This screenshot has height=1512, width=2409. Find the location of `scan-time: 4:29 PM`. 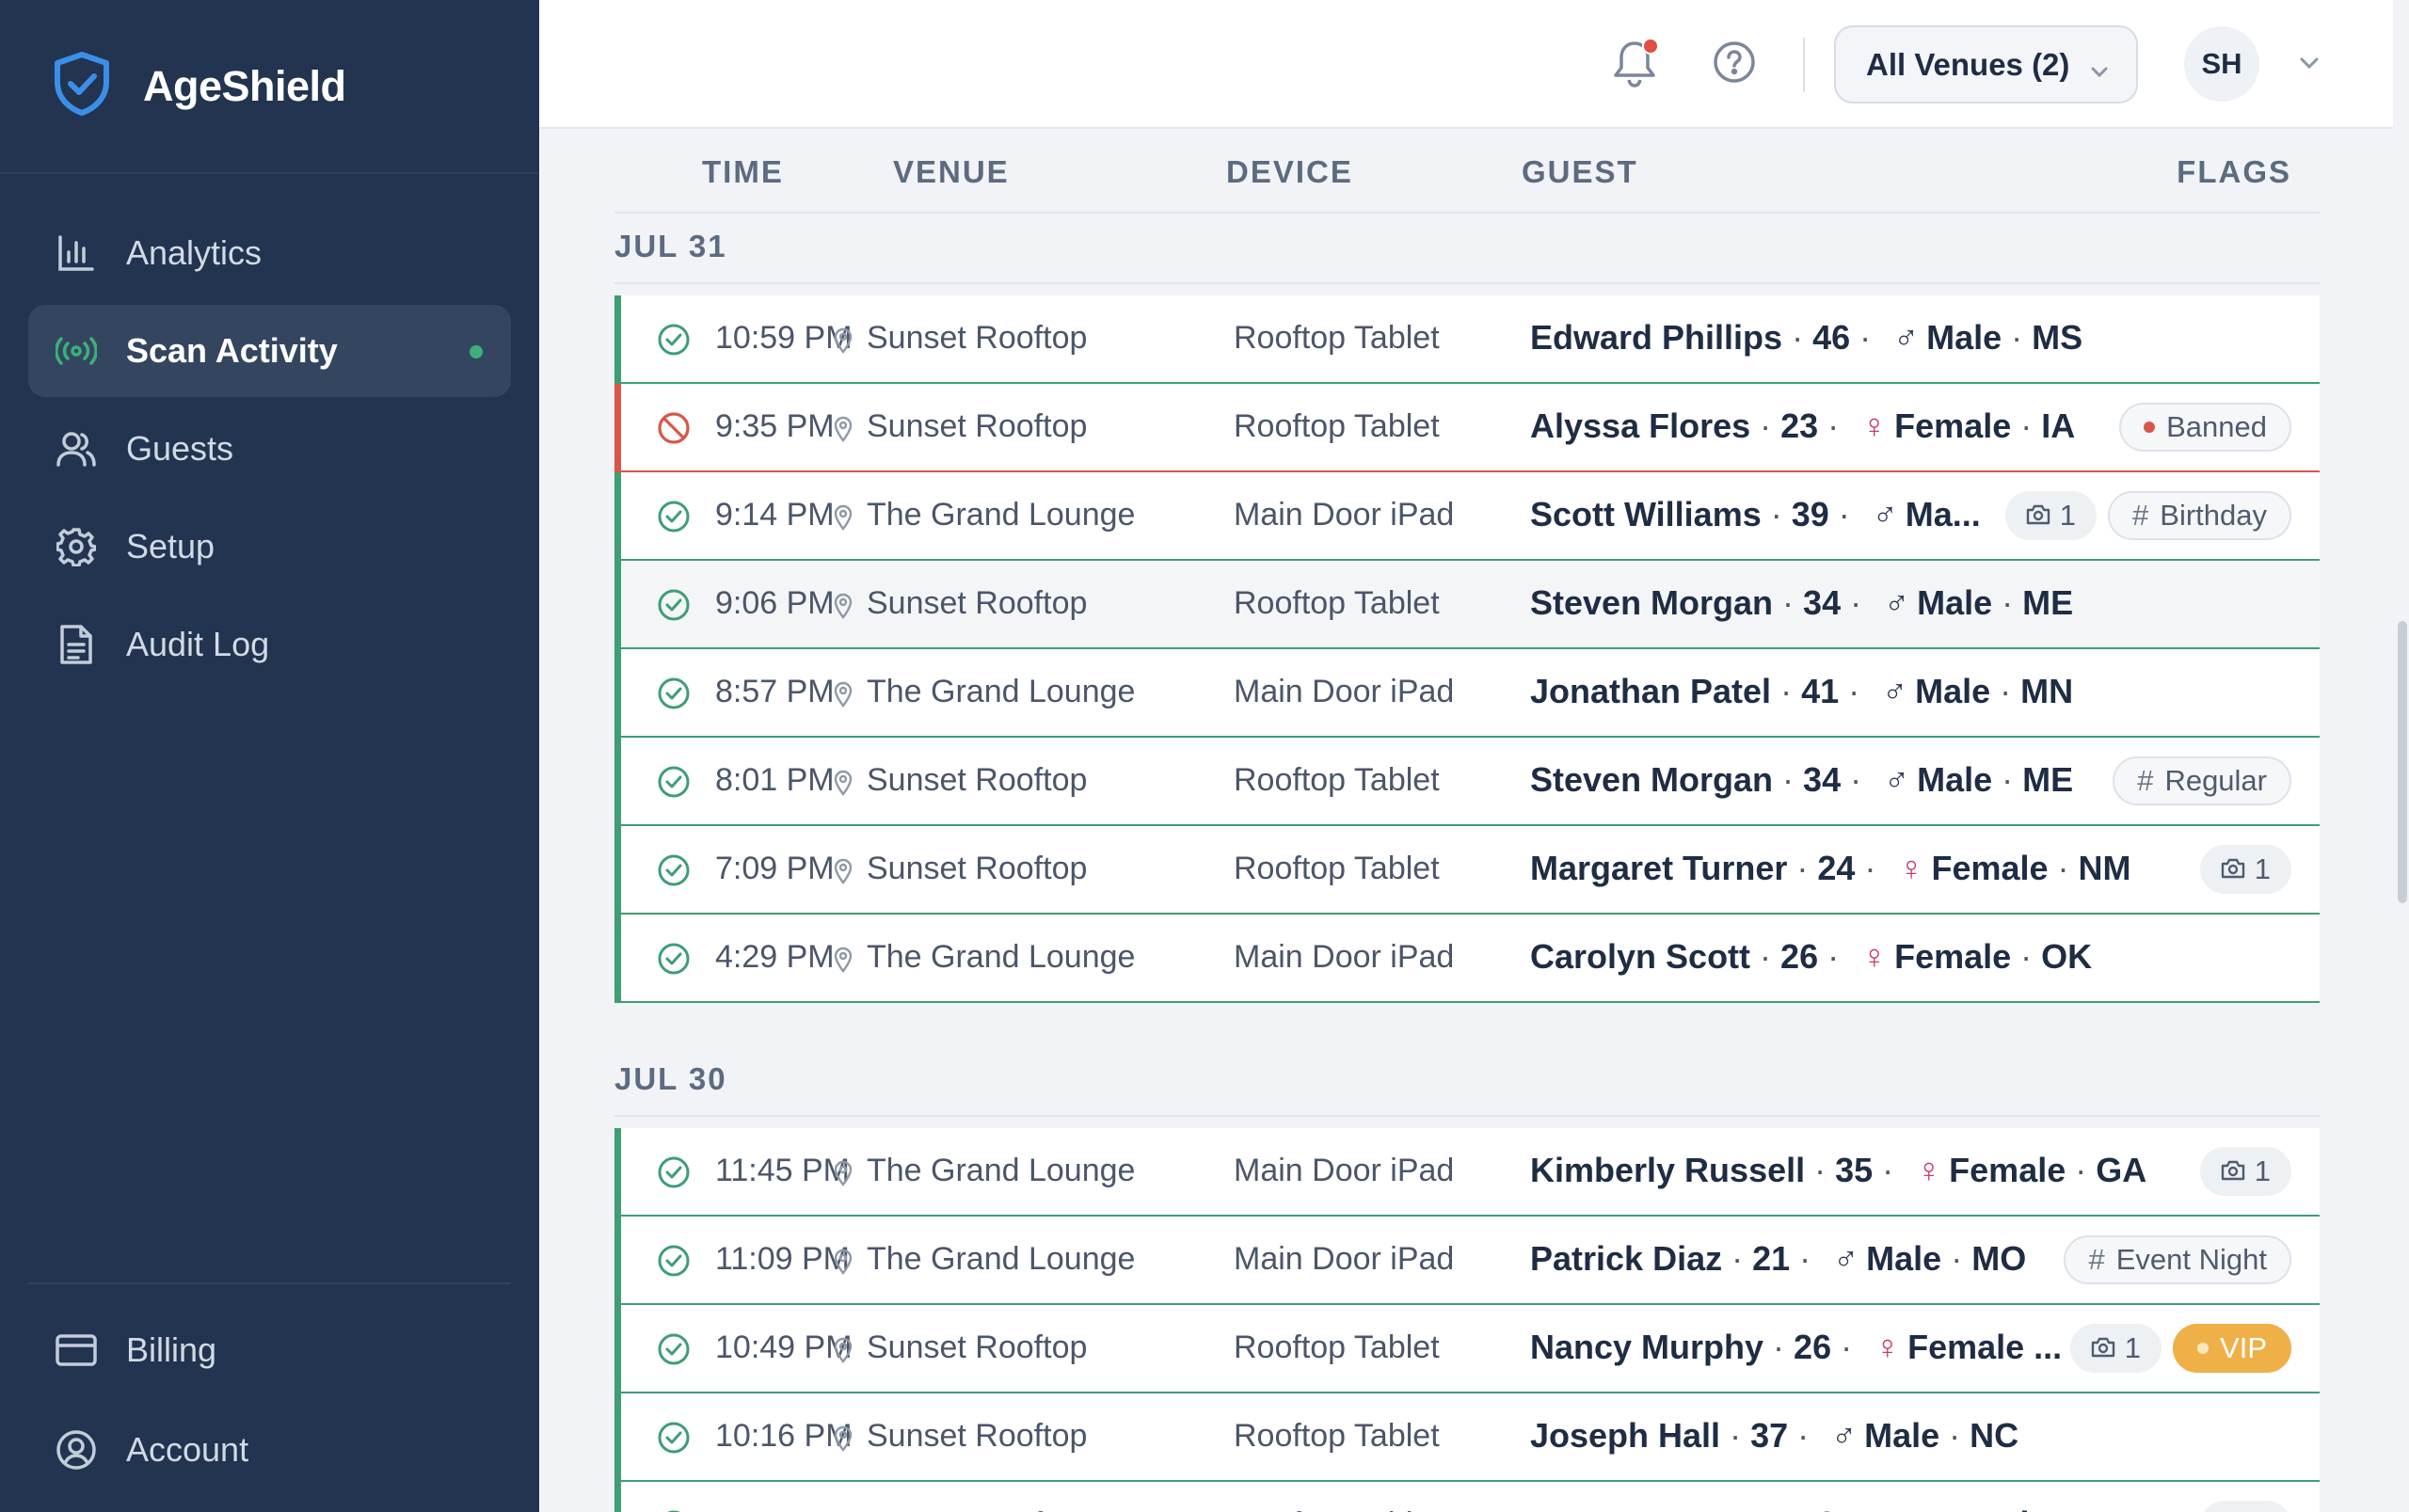

scan-time: 4:29 PM is located at coordinates (775, 957).